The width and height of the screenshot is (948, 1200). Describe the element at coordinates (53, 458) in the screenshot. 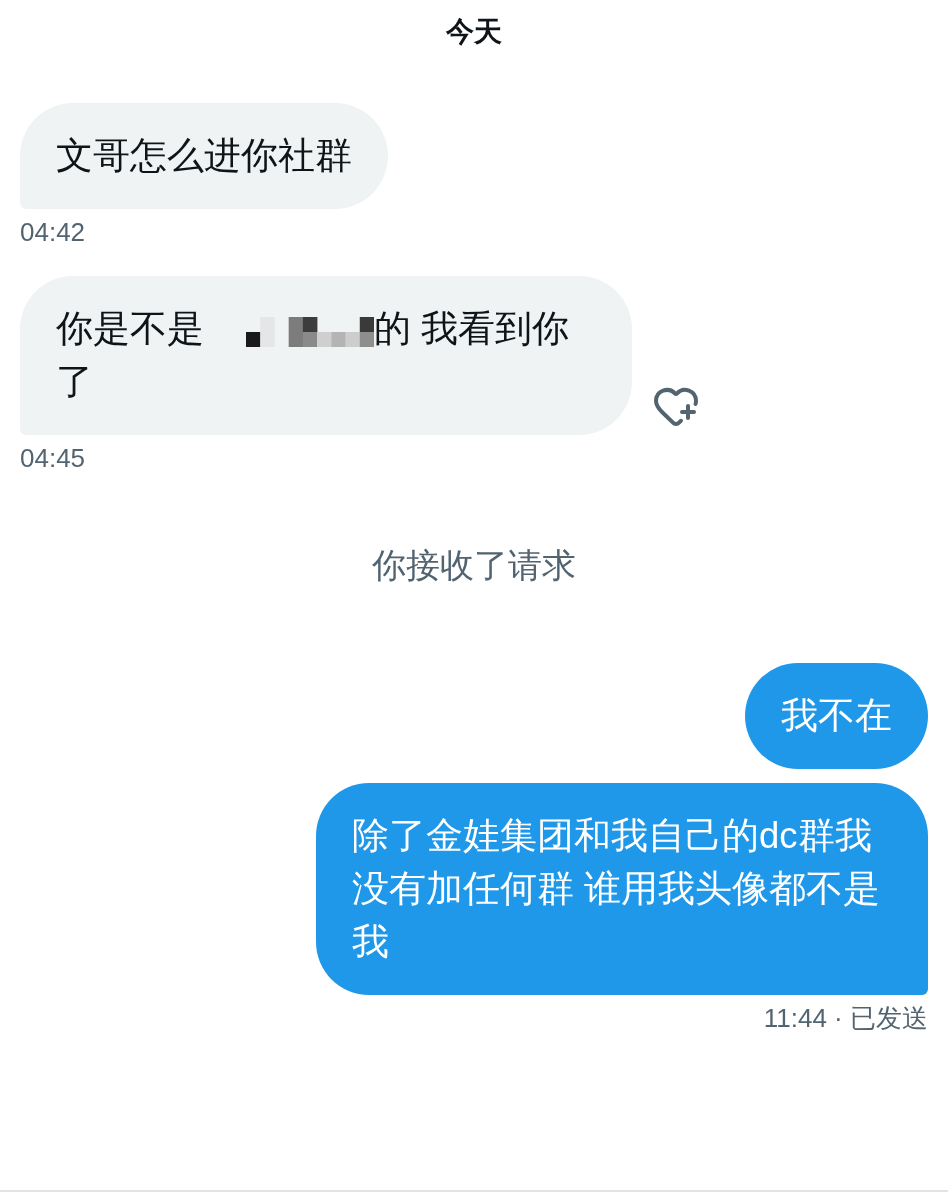

I see `message-timestamp: 04:45` at that location.